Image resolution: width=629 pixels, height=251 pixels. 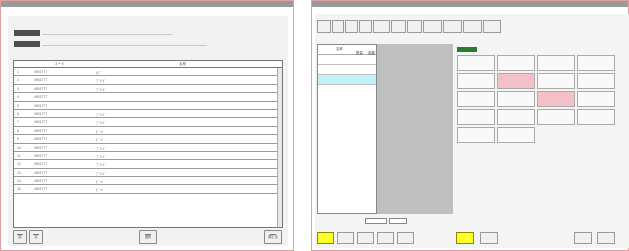 What do you see at coordinates (148, 80) in the screenshot?
I see `table-row: 2 4901777 ﾌﾞﾗﾝﾄﾞ` at bounding box center [148, 80].